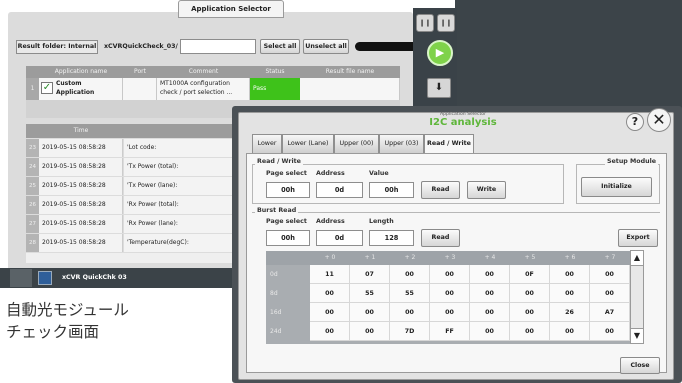 This screenshot has height=383, width=682. I want to click on taskbar-app-label: xCVR QuickChk 03, so click(94, 278).